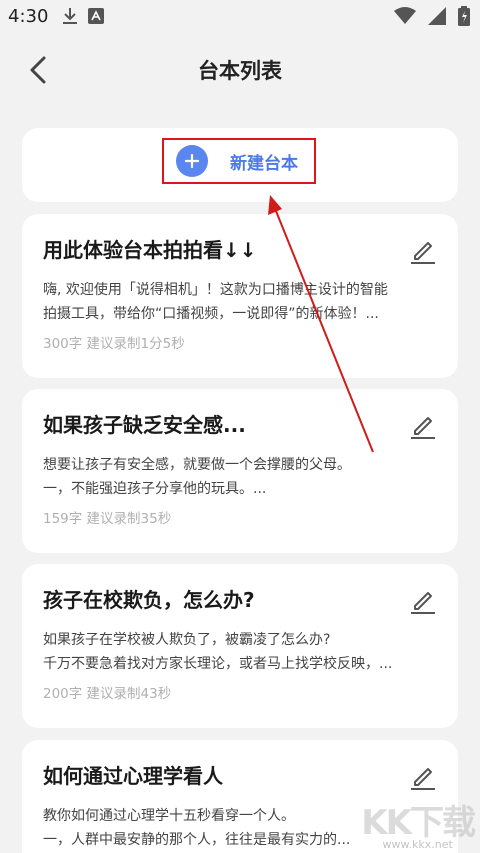  What do you see at coordinates (464, 16) in the screenshot?
I see `battery-icon` at bounding box center [464, 16].